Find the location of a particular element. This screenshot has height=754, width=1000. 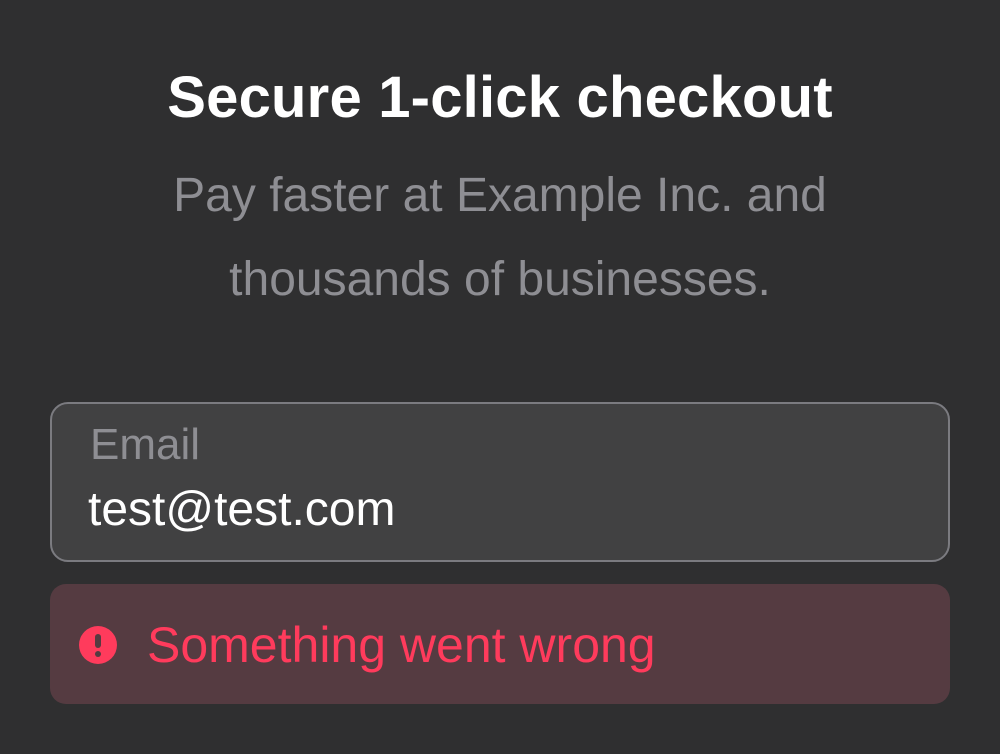

error-banner: Something went wrong is located at coordinates (500, 644).